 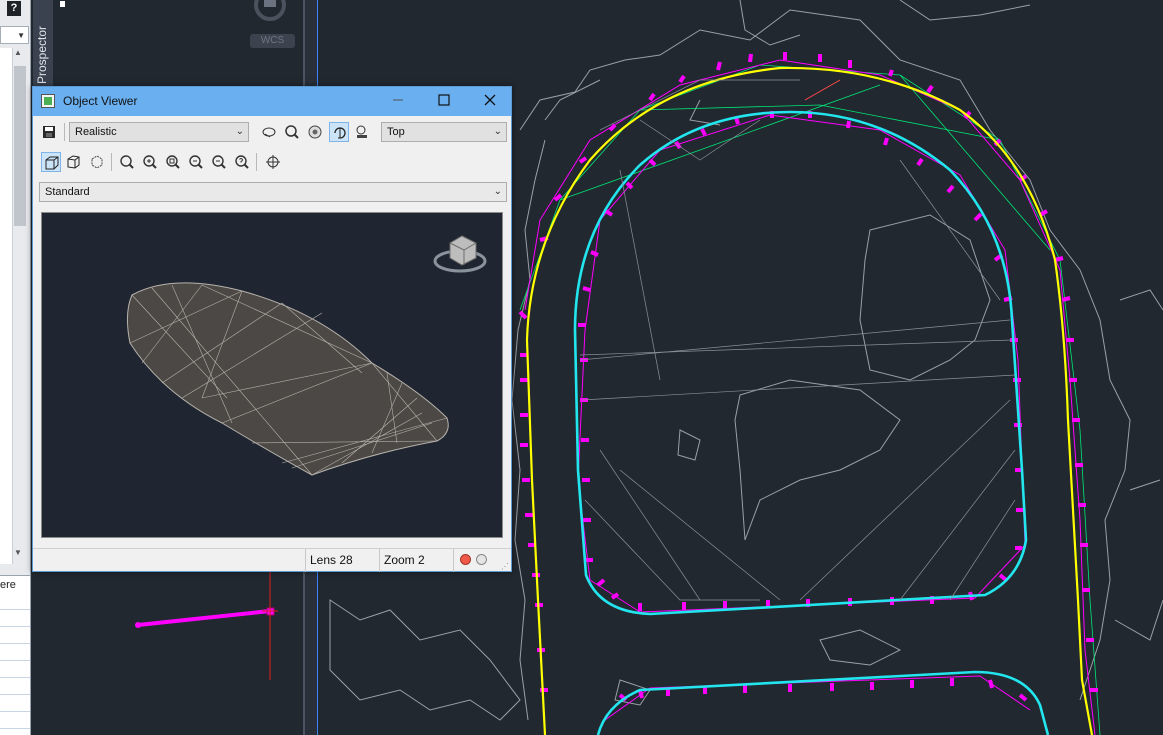 I want to click on zoom-extents-icon, so click(x=196, y=162).